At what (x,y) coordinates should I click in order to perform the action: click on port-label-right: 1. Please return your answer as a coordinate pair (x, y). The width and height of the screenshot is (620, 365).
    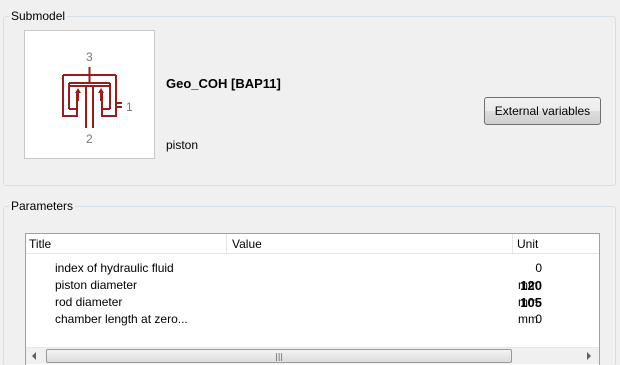
    Looking at the image, I should click on (129, 107).